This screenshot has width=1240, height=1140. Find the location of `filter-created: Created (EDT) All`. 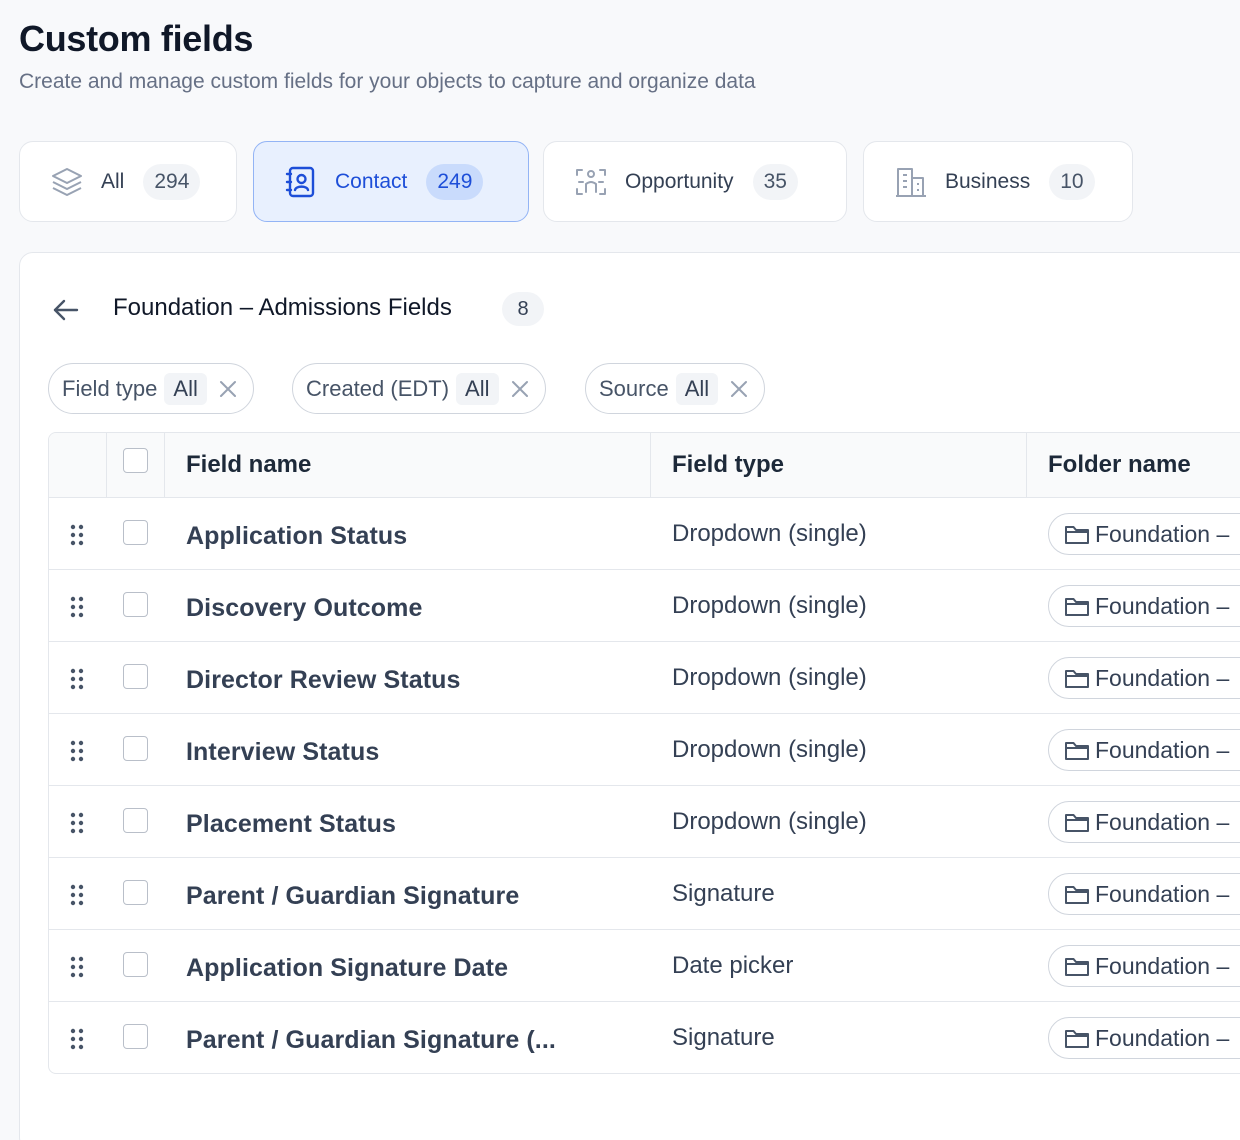

filter-created: Created (EDT) All is located at coordinates (419, 388).